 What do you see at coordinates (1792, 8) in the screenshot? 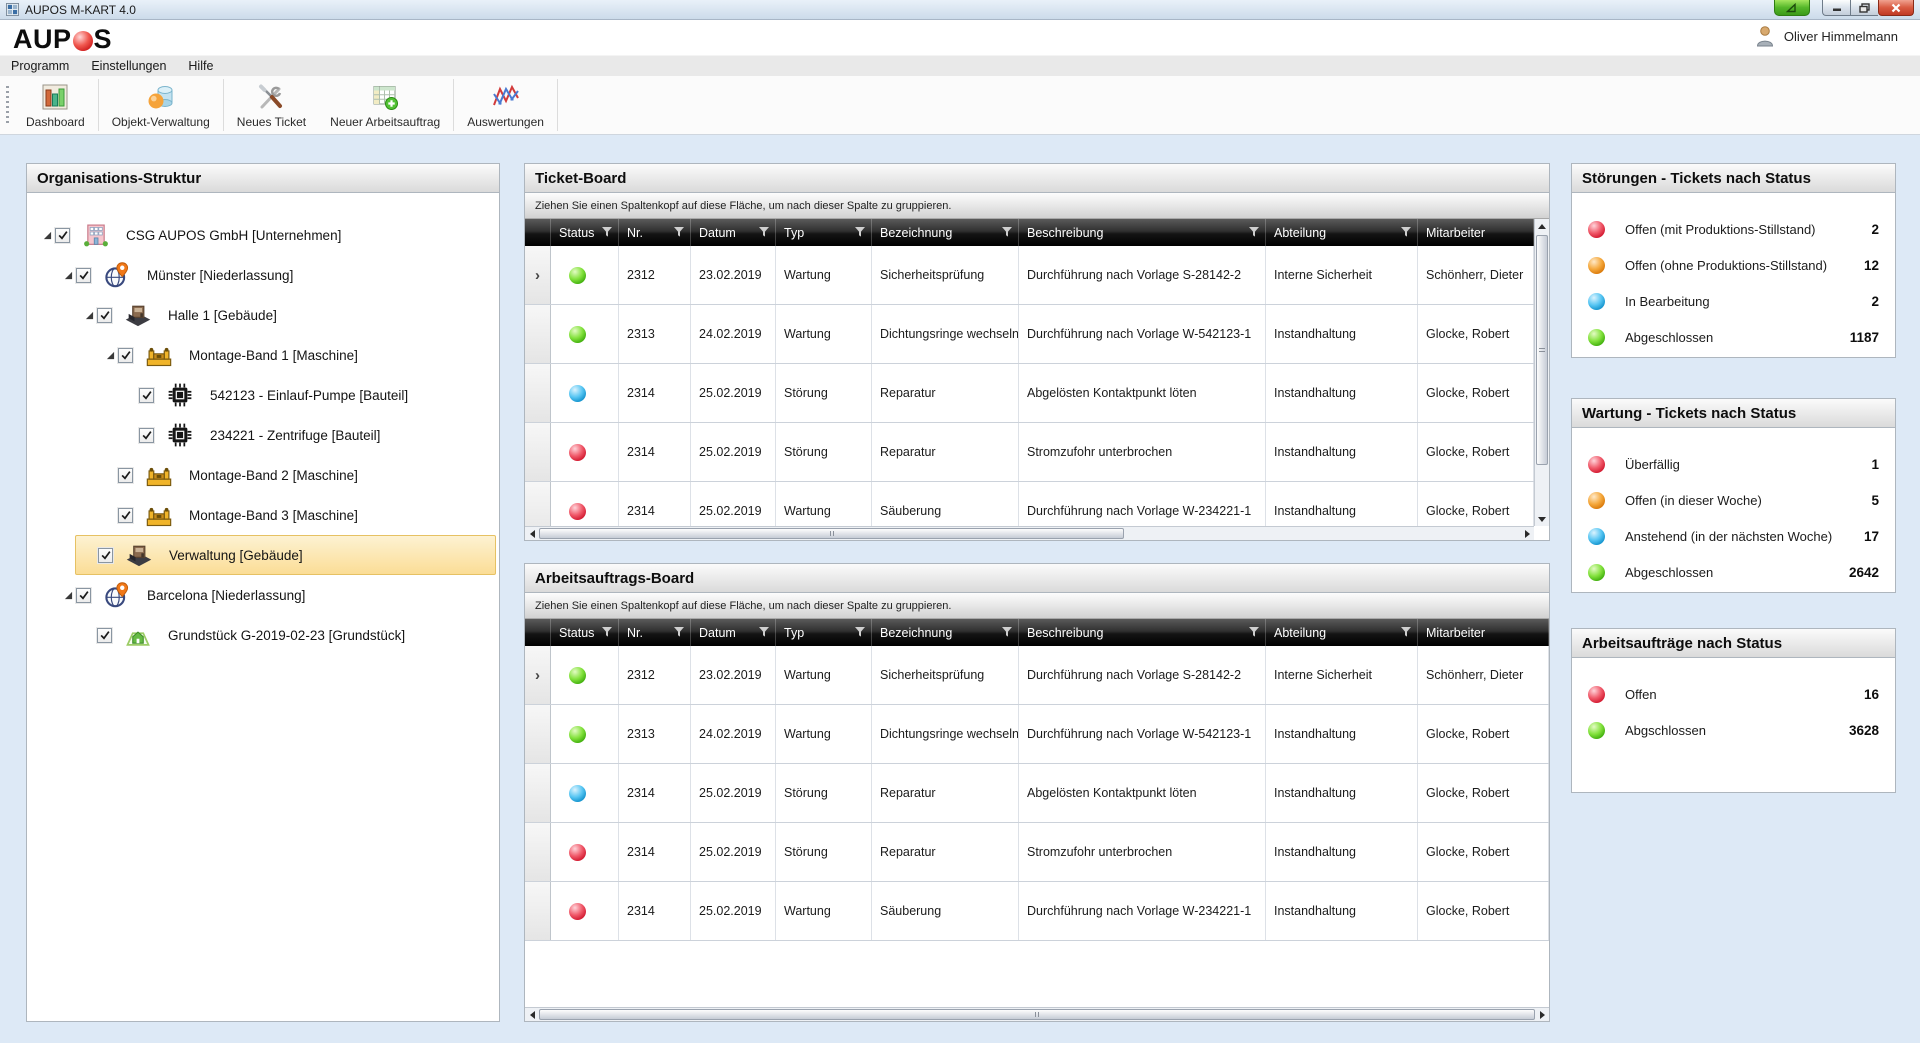
I see `launch-green-button` at bounding box center [1792, 8].